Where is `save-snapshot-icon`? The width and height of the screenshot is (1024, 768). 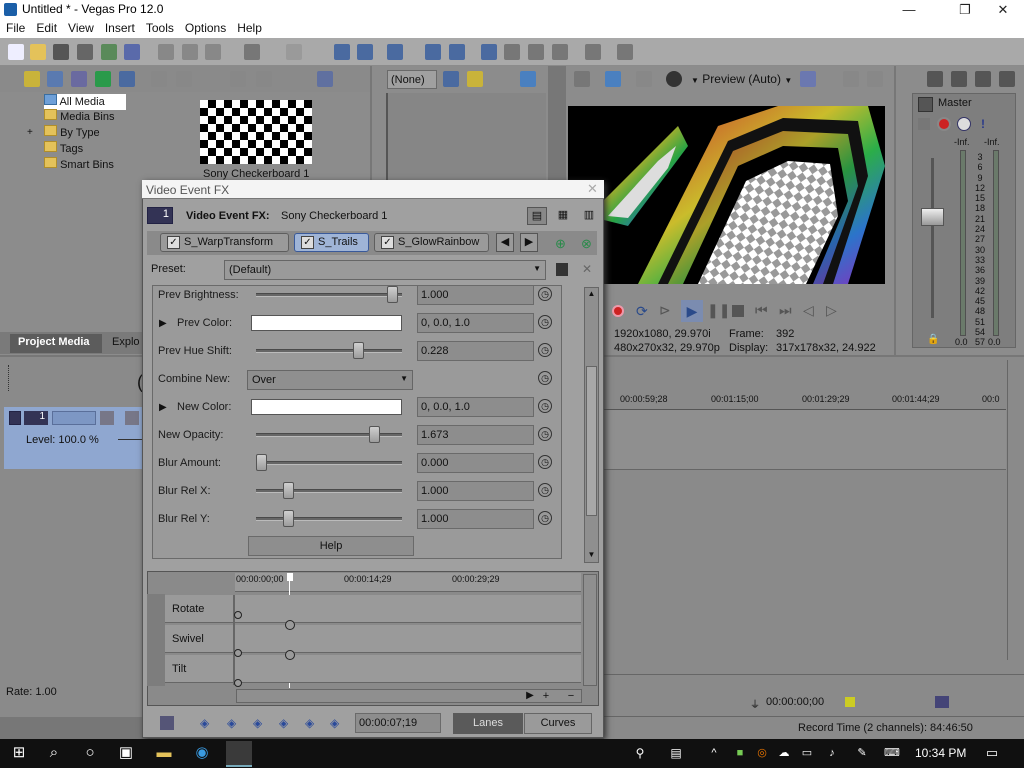
save-snapshot-icon is located at coordinates (875, 79).